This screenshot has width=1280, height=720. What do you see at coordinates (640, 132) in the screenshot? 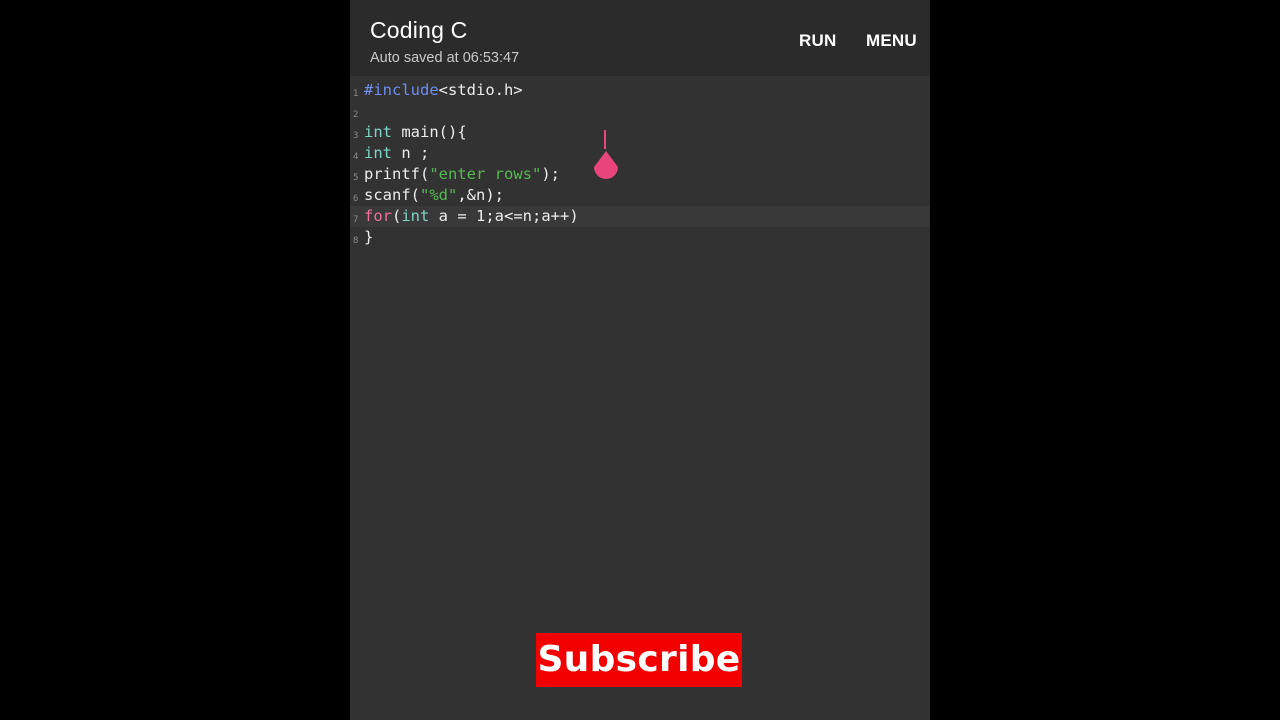
I see `code-line: 3 int main(){` at bounding box center [640, 132].